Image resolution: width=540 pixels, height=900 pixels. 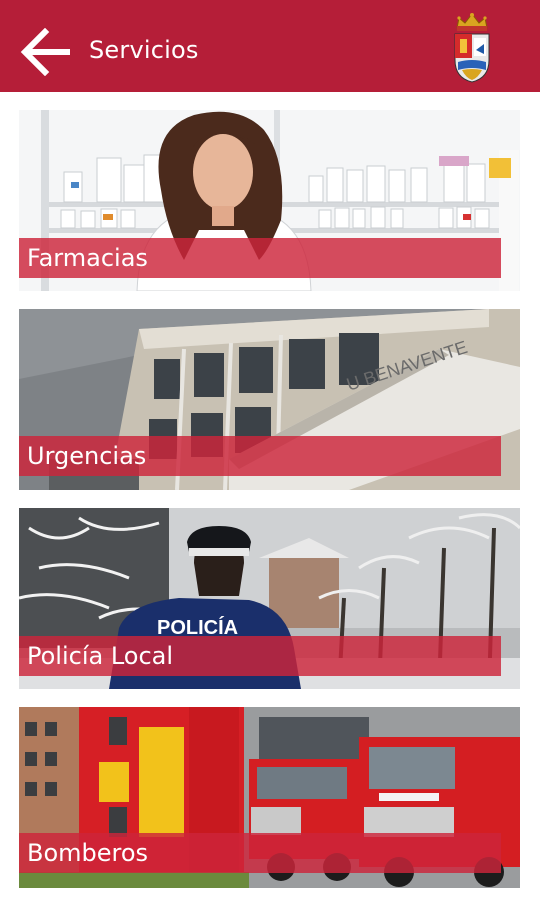 What do you see at coordinates (87, 456) in the screenshot?
I see `service-label: Urgencias` at bounding box center [87, 456].